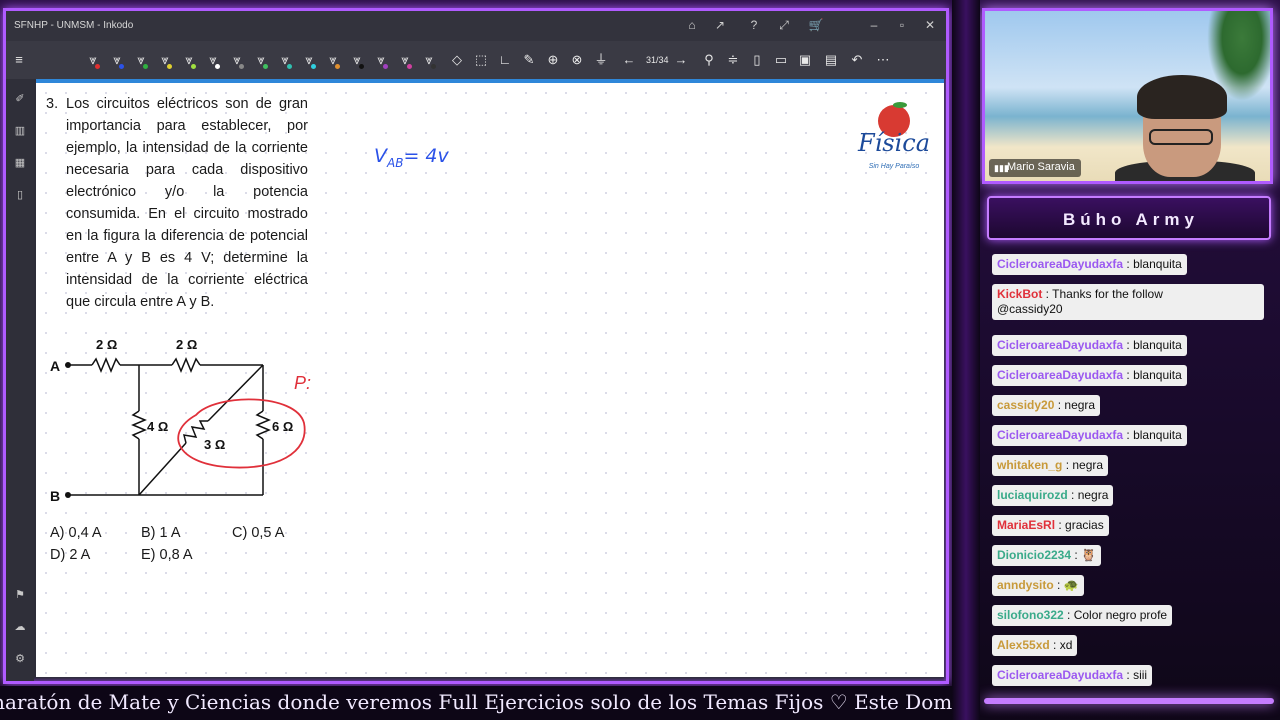 This screenshot has height=720, width=1280. What do you see at coordinates (429, 60) in the screenshot?
I see `pen-dark-icon: ⩔` at bounding box center [429, 60].